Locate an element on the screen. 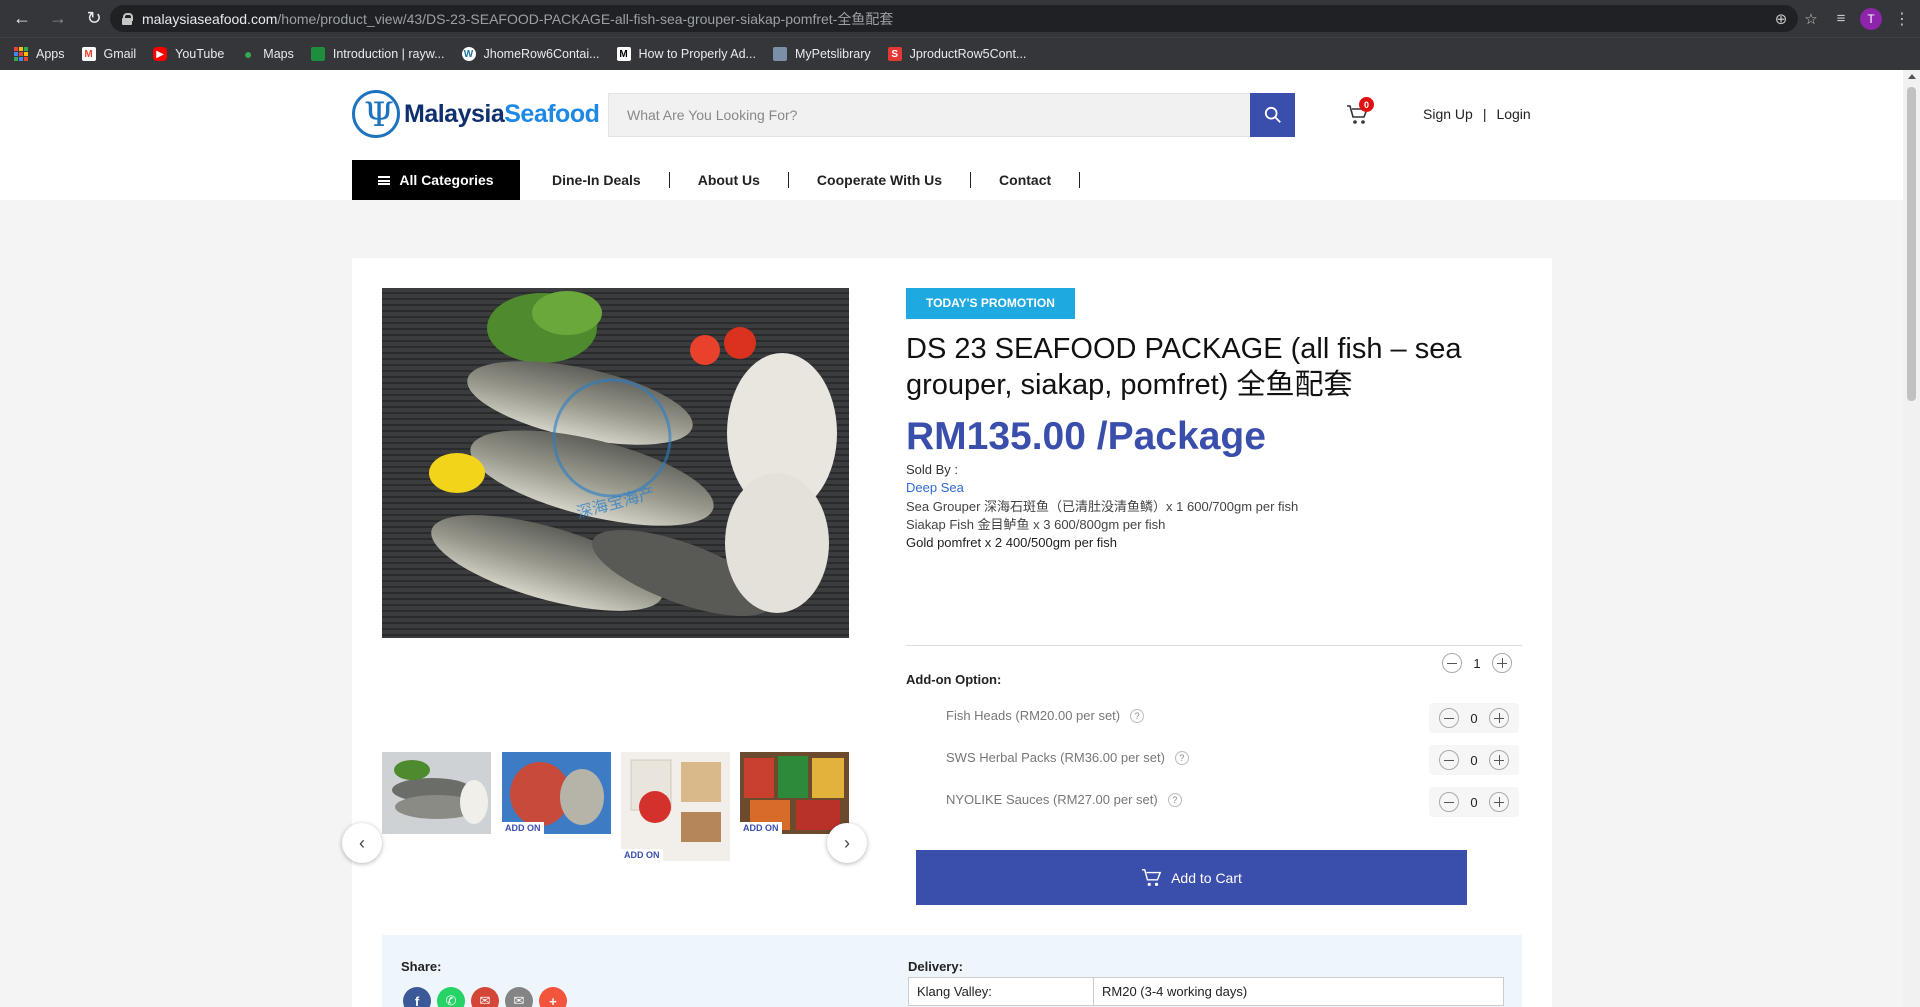  description-line: Siakap Fish 金目鲈鱼 x 3 600/800gm per fish is located at coordinates (1036, 524).